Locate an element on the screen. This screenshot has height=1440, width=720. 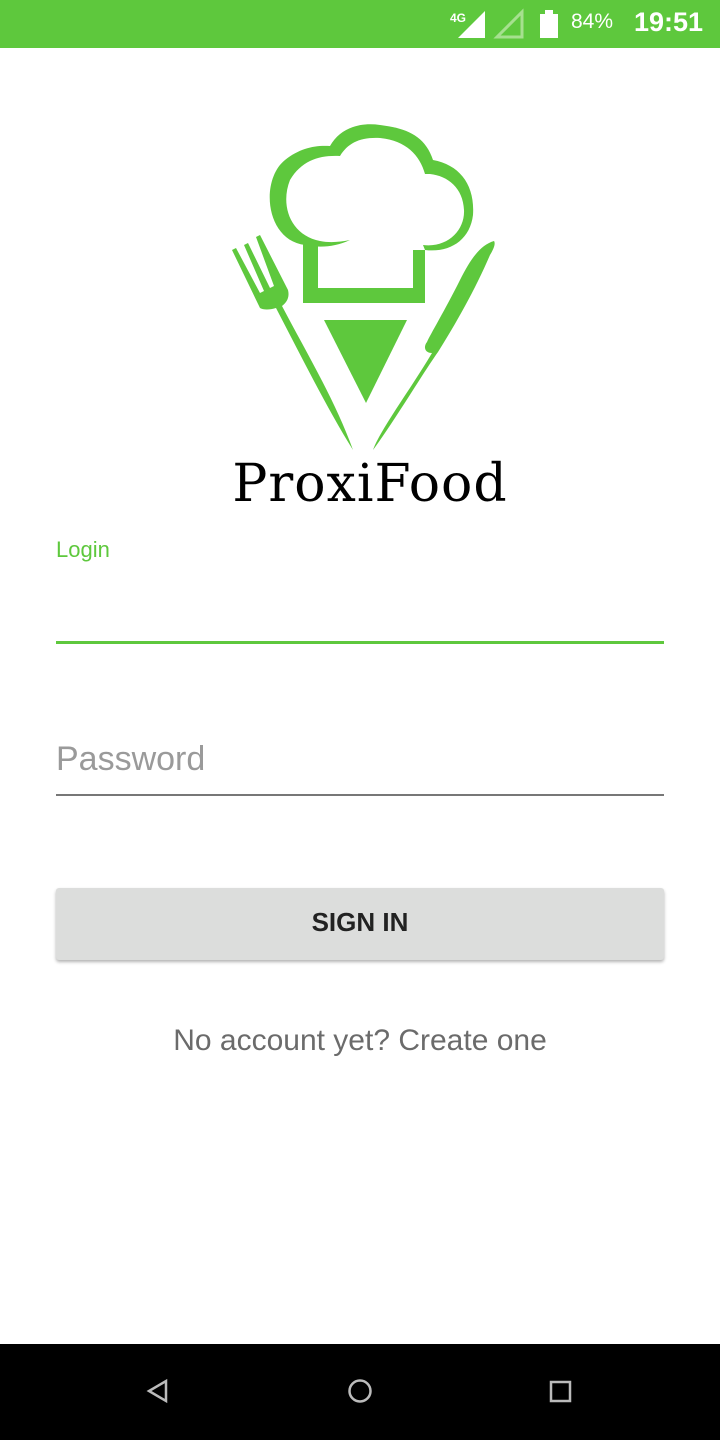
fork-icon is located at coordinates (292, 342).